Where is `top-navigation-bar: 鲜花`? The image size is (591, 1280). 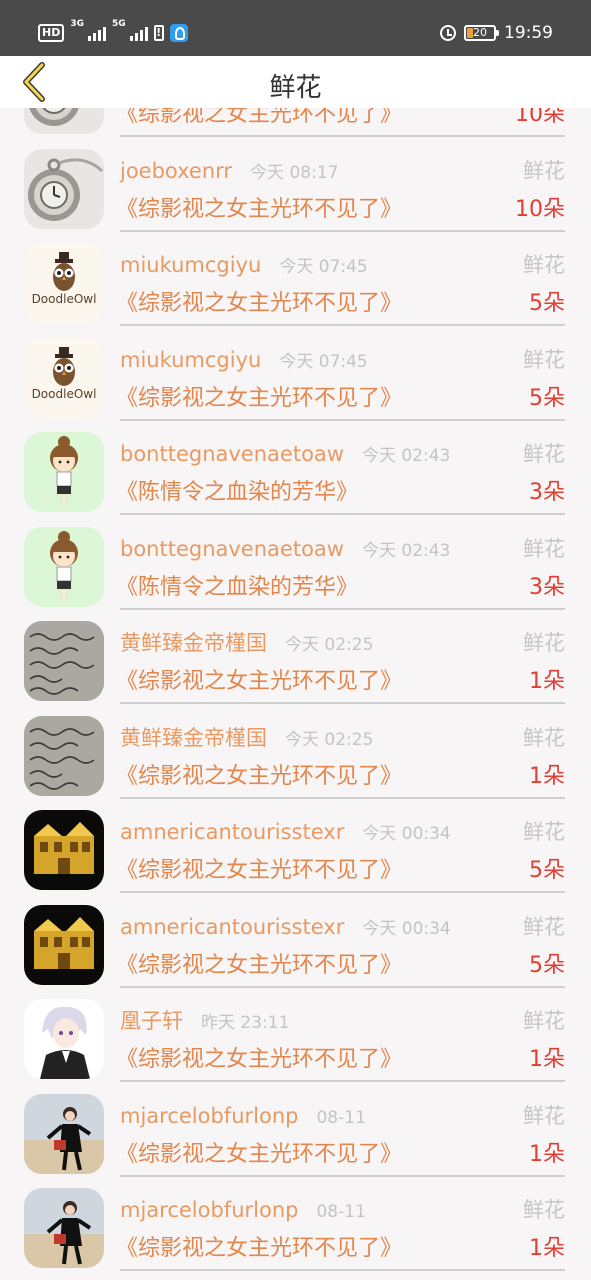 top-navigation-bar: 鲜花 is located at coordinates (295, 82).